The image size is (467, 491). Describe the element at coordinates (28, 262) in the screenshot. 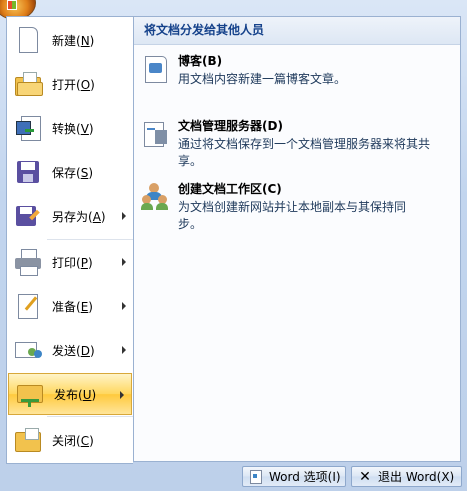

I see `printer-icon` at that location.